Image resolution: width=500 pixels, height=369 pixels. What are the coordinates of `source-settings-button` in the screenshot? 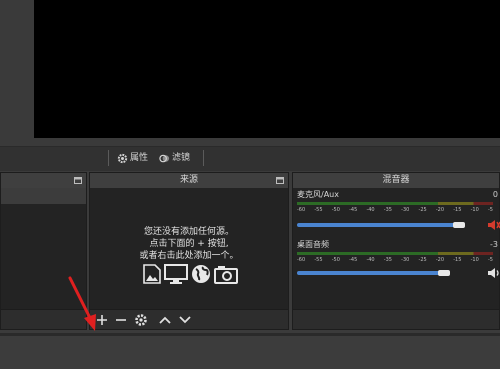 It's located at (141, 319).